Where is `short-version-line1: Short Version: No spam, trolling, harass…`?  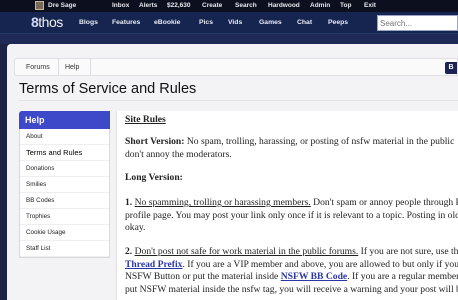
short-version-line1: Short Version: No spam, trolling, harass… is located at coordinates (289, 142).